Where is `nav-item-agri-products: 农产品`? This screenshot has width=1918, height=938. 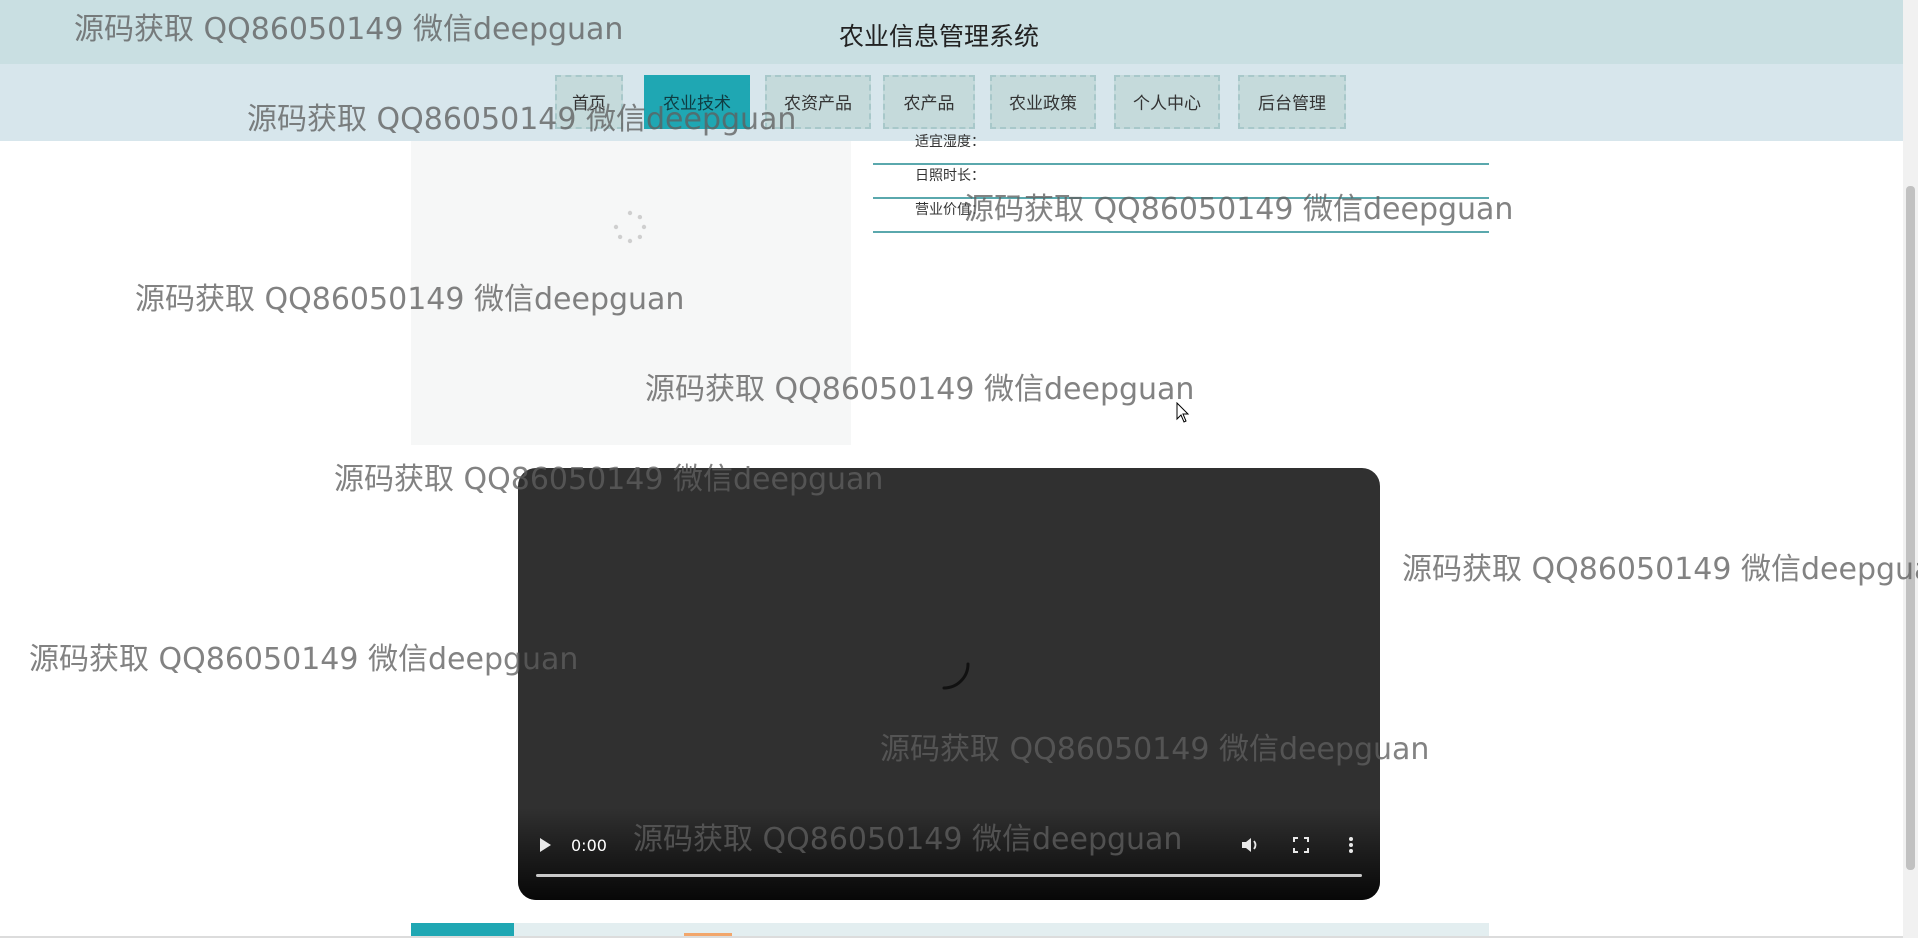 nav-item-agri-products: 农产品 is located at coordinates (929, 102).